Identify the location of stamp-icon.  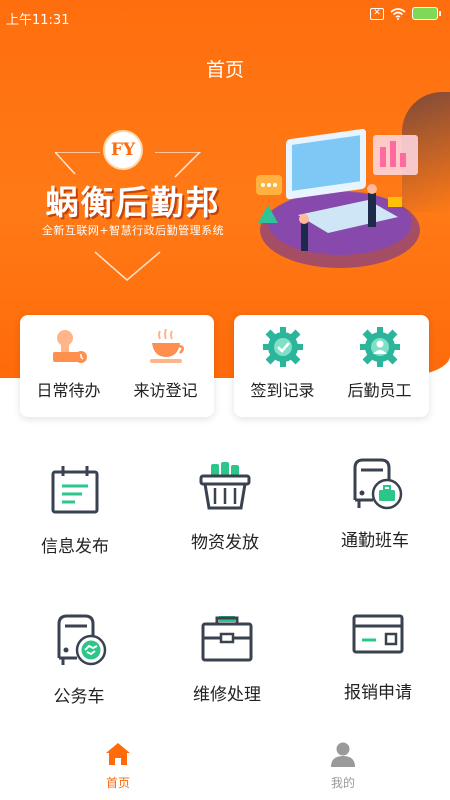
(69, 346).